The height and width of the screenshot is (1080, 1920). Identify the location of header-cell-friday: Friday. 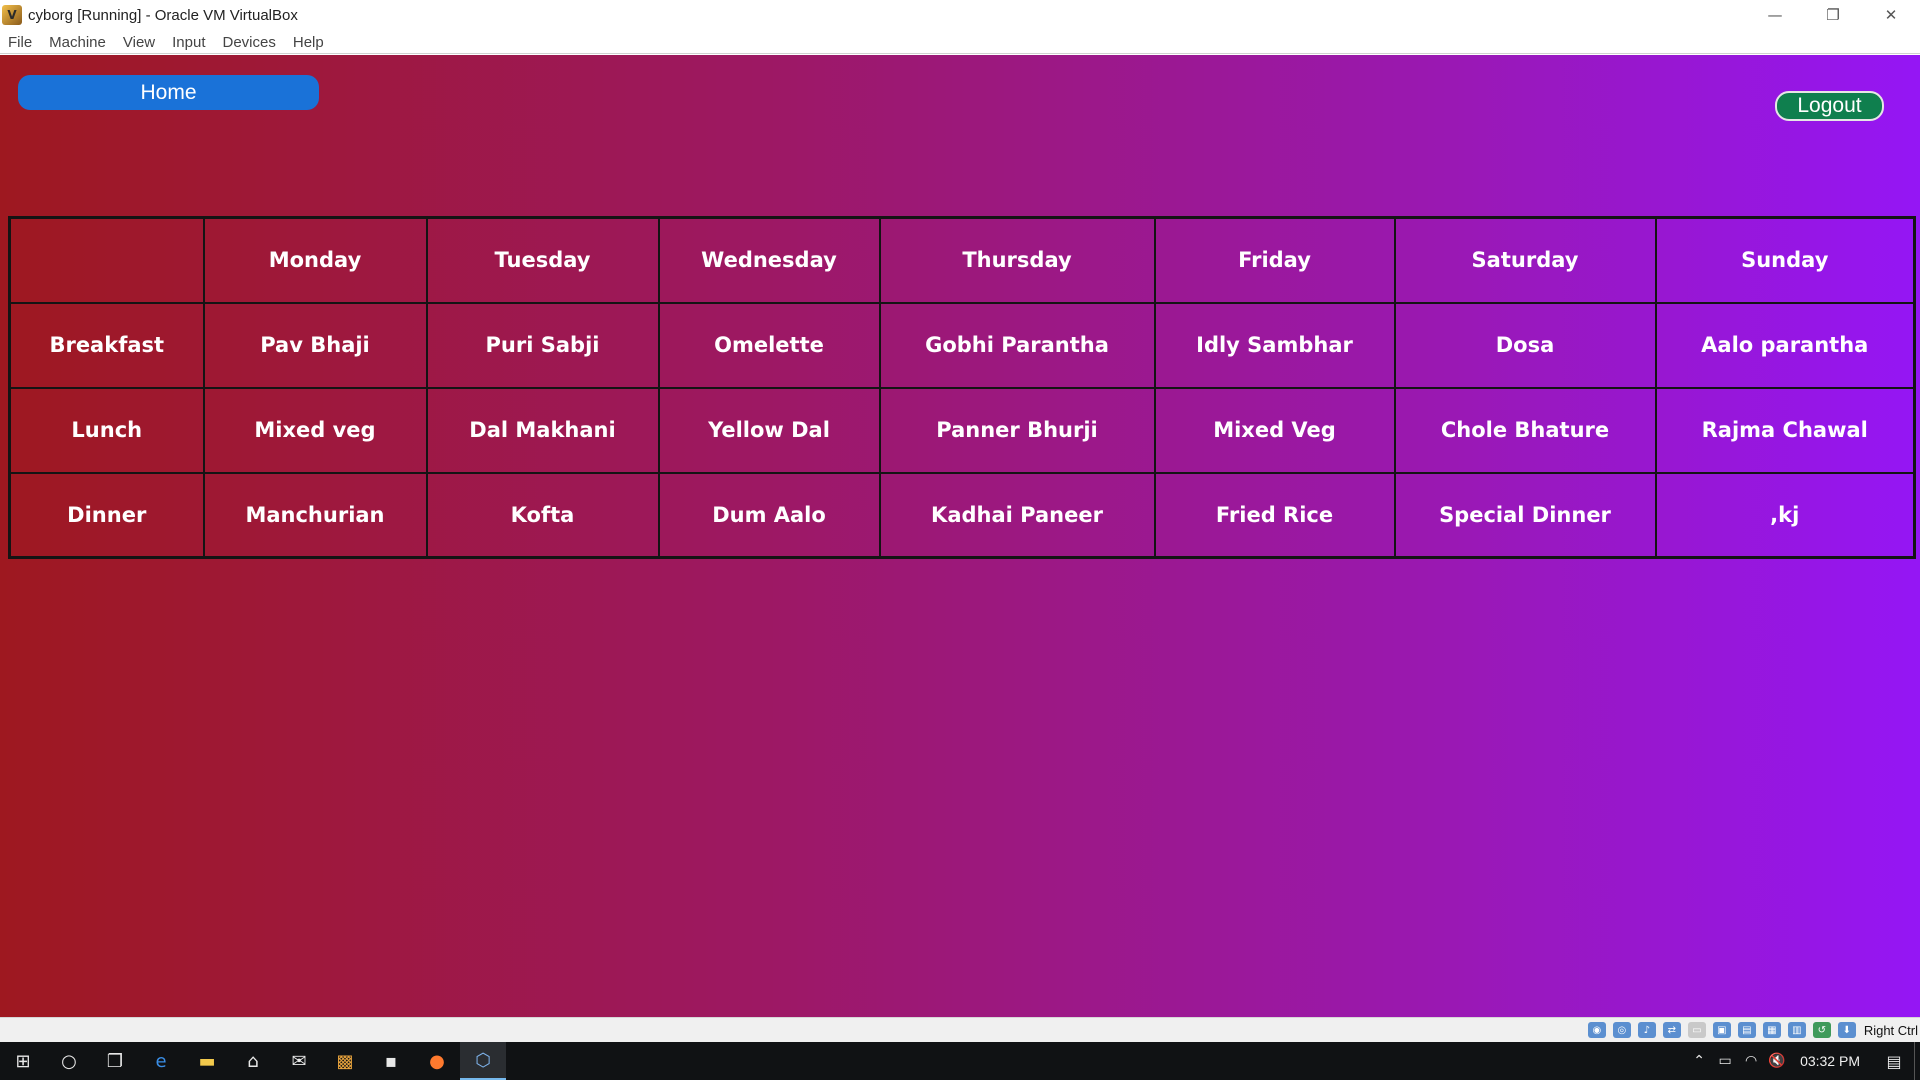
(1274, 260).